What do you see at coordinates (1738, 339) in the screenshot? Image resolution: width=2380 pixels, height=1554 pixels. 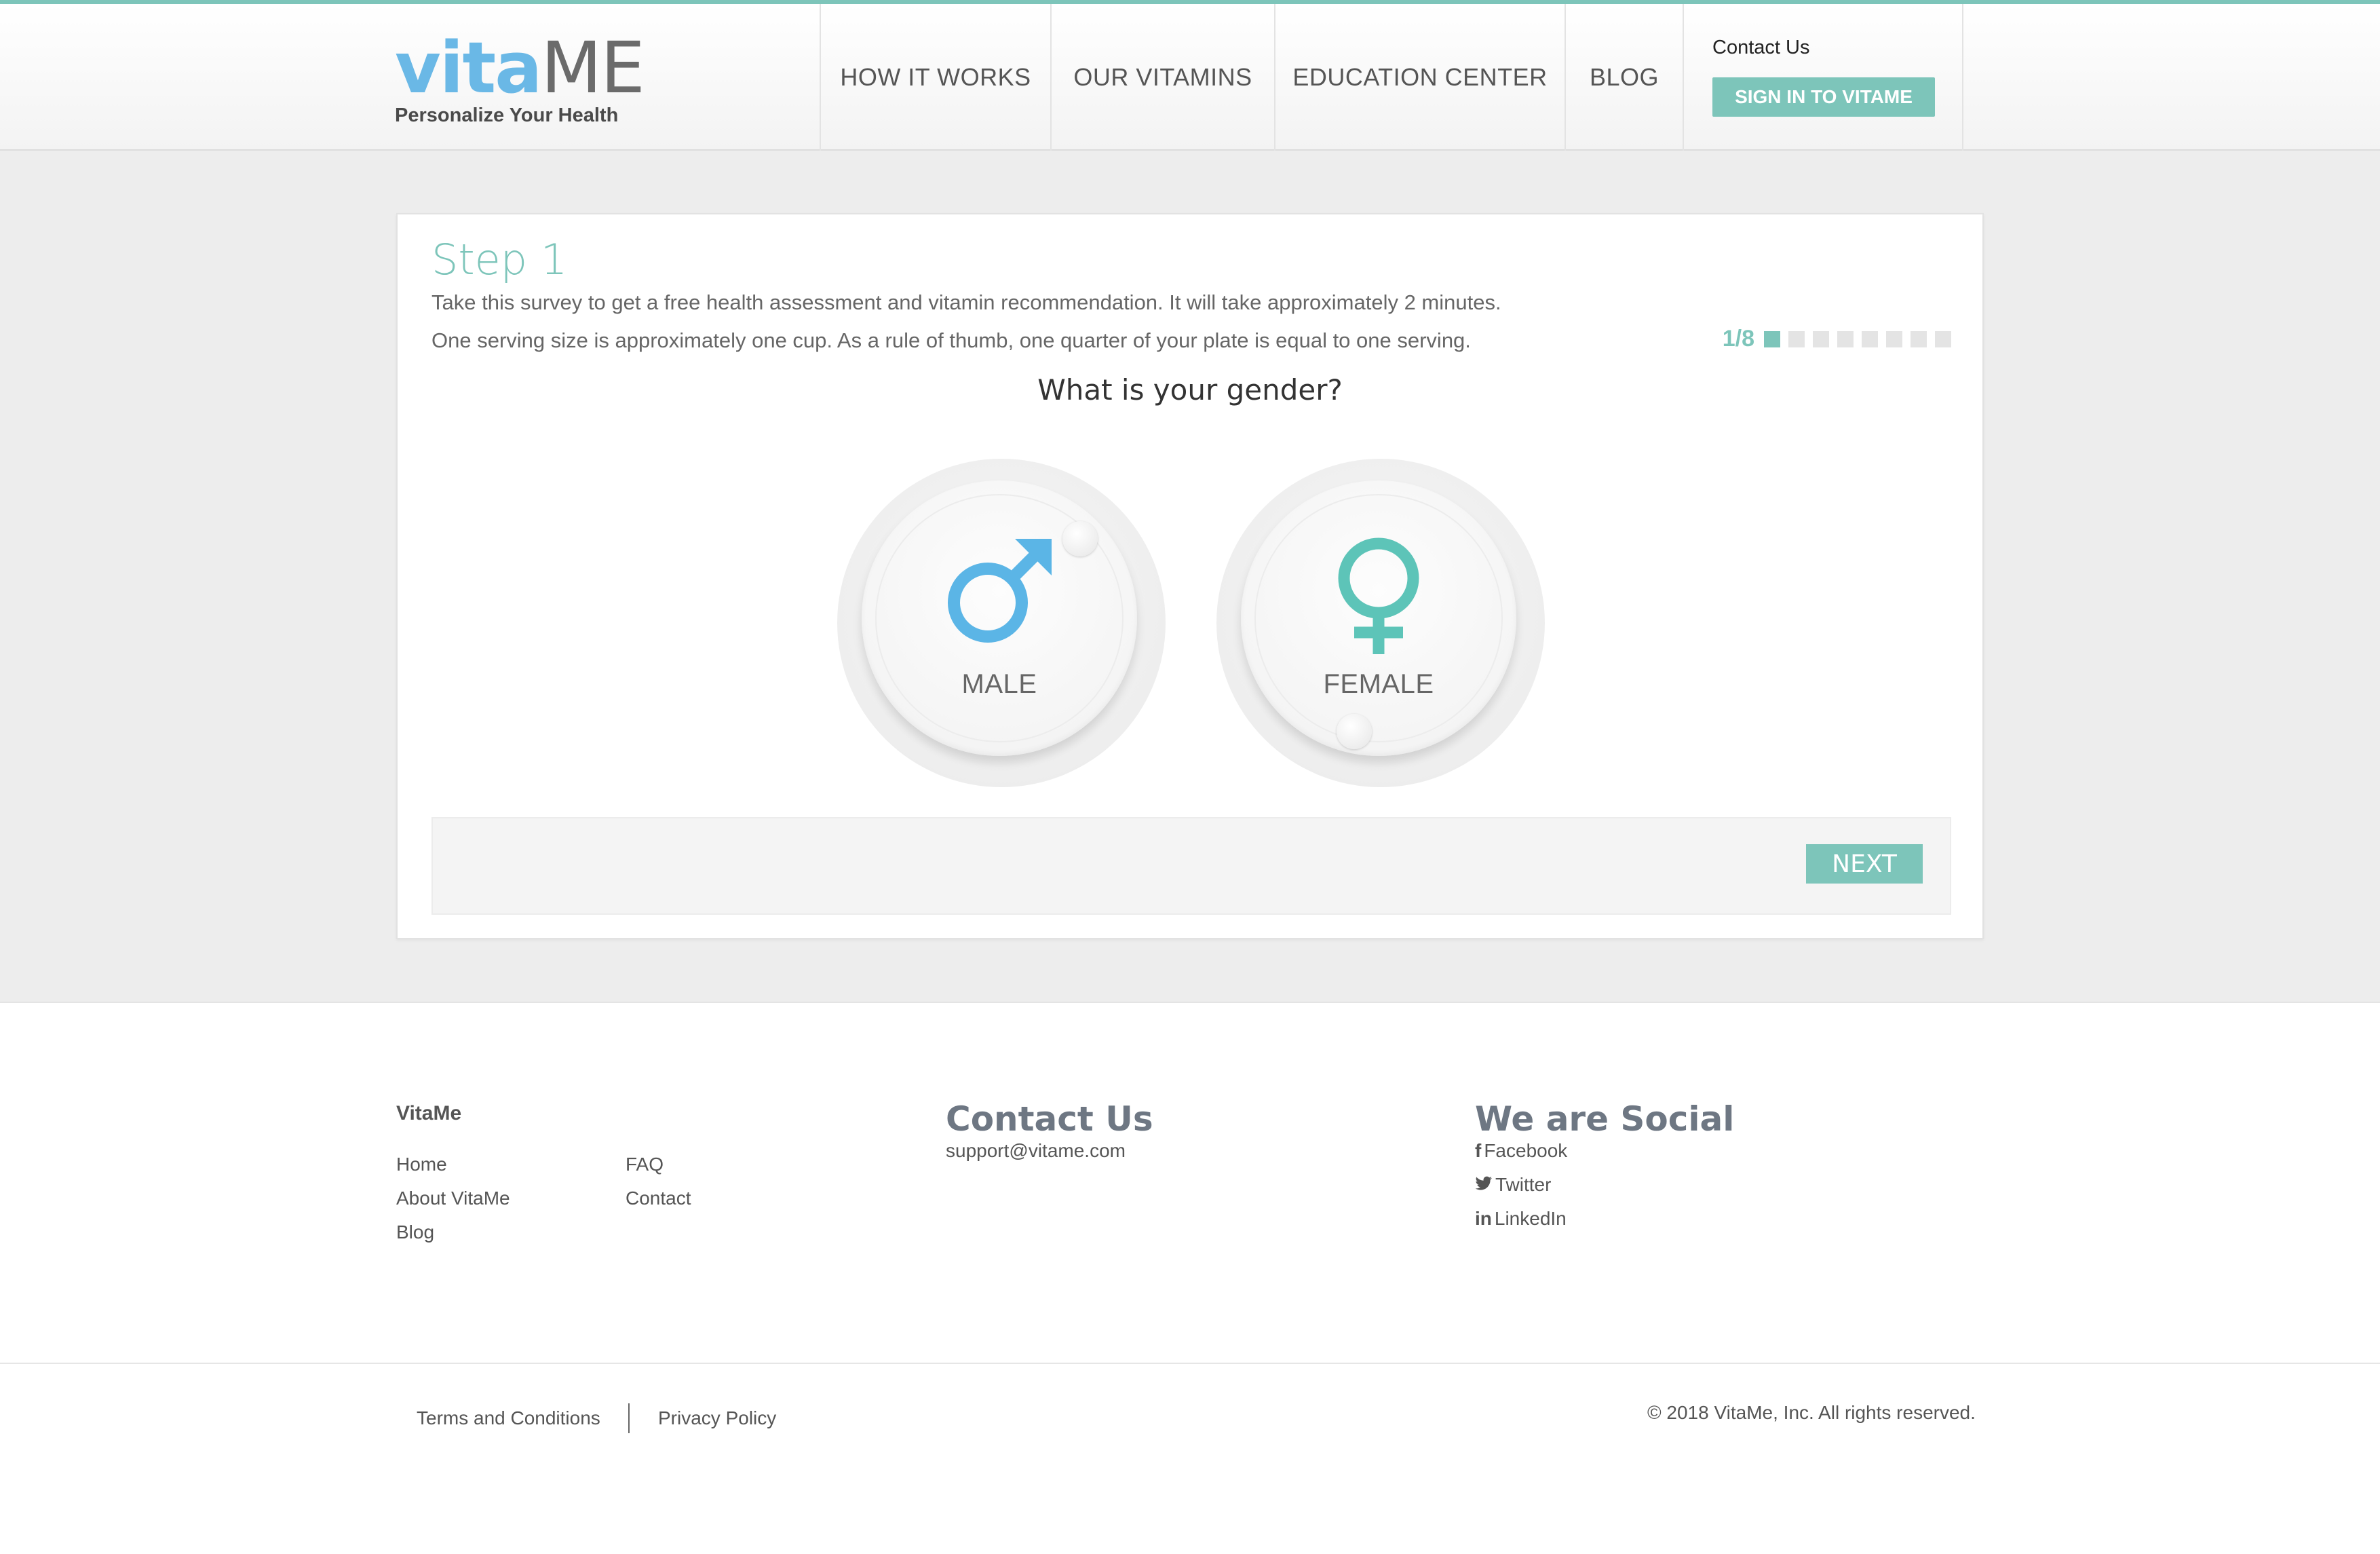 I see `progress-text: 1/8` at bounding box center [1738, 339].